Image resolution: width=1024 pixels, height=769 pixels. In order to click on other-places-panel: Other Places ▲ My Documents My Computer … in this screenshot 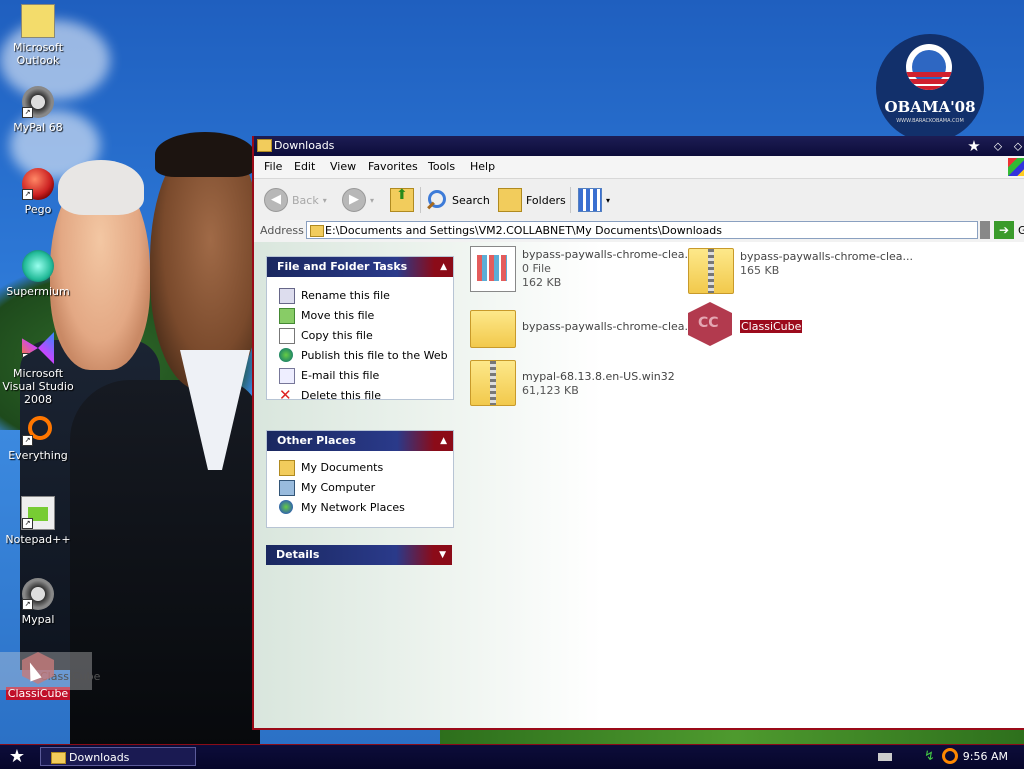, I will do `click(360, 479)`.